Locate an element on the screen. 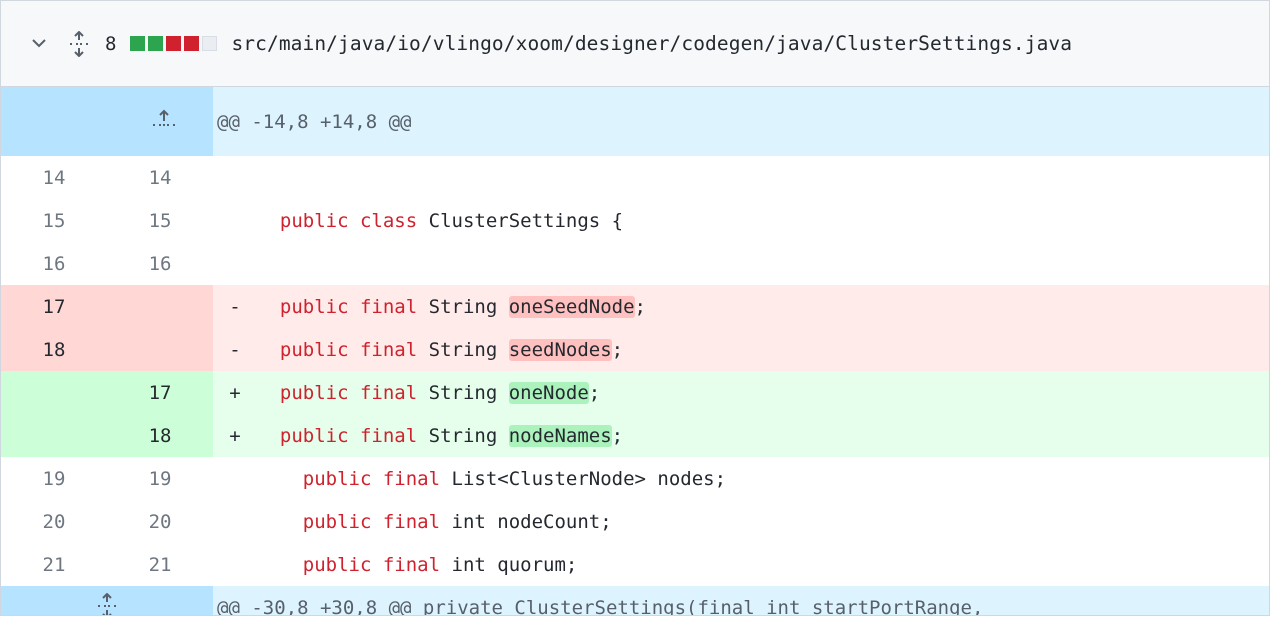 This screenshot has width=1272, height=618. new-line-number: 17 is located at coordinates (160, 392).